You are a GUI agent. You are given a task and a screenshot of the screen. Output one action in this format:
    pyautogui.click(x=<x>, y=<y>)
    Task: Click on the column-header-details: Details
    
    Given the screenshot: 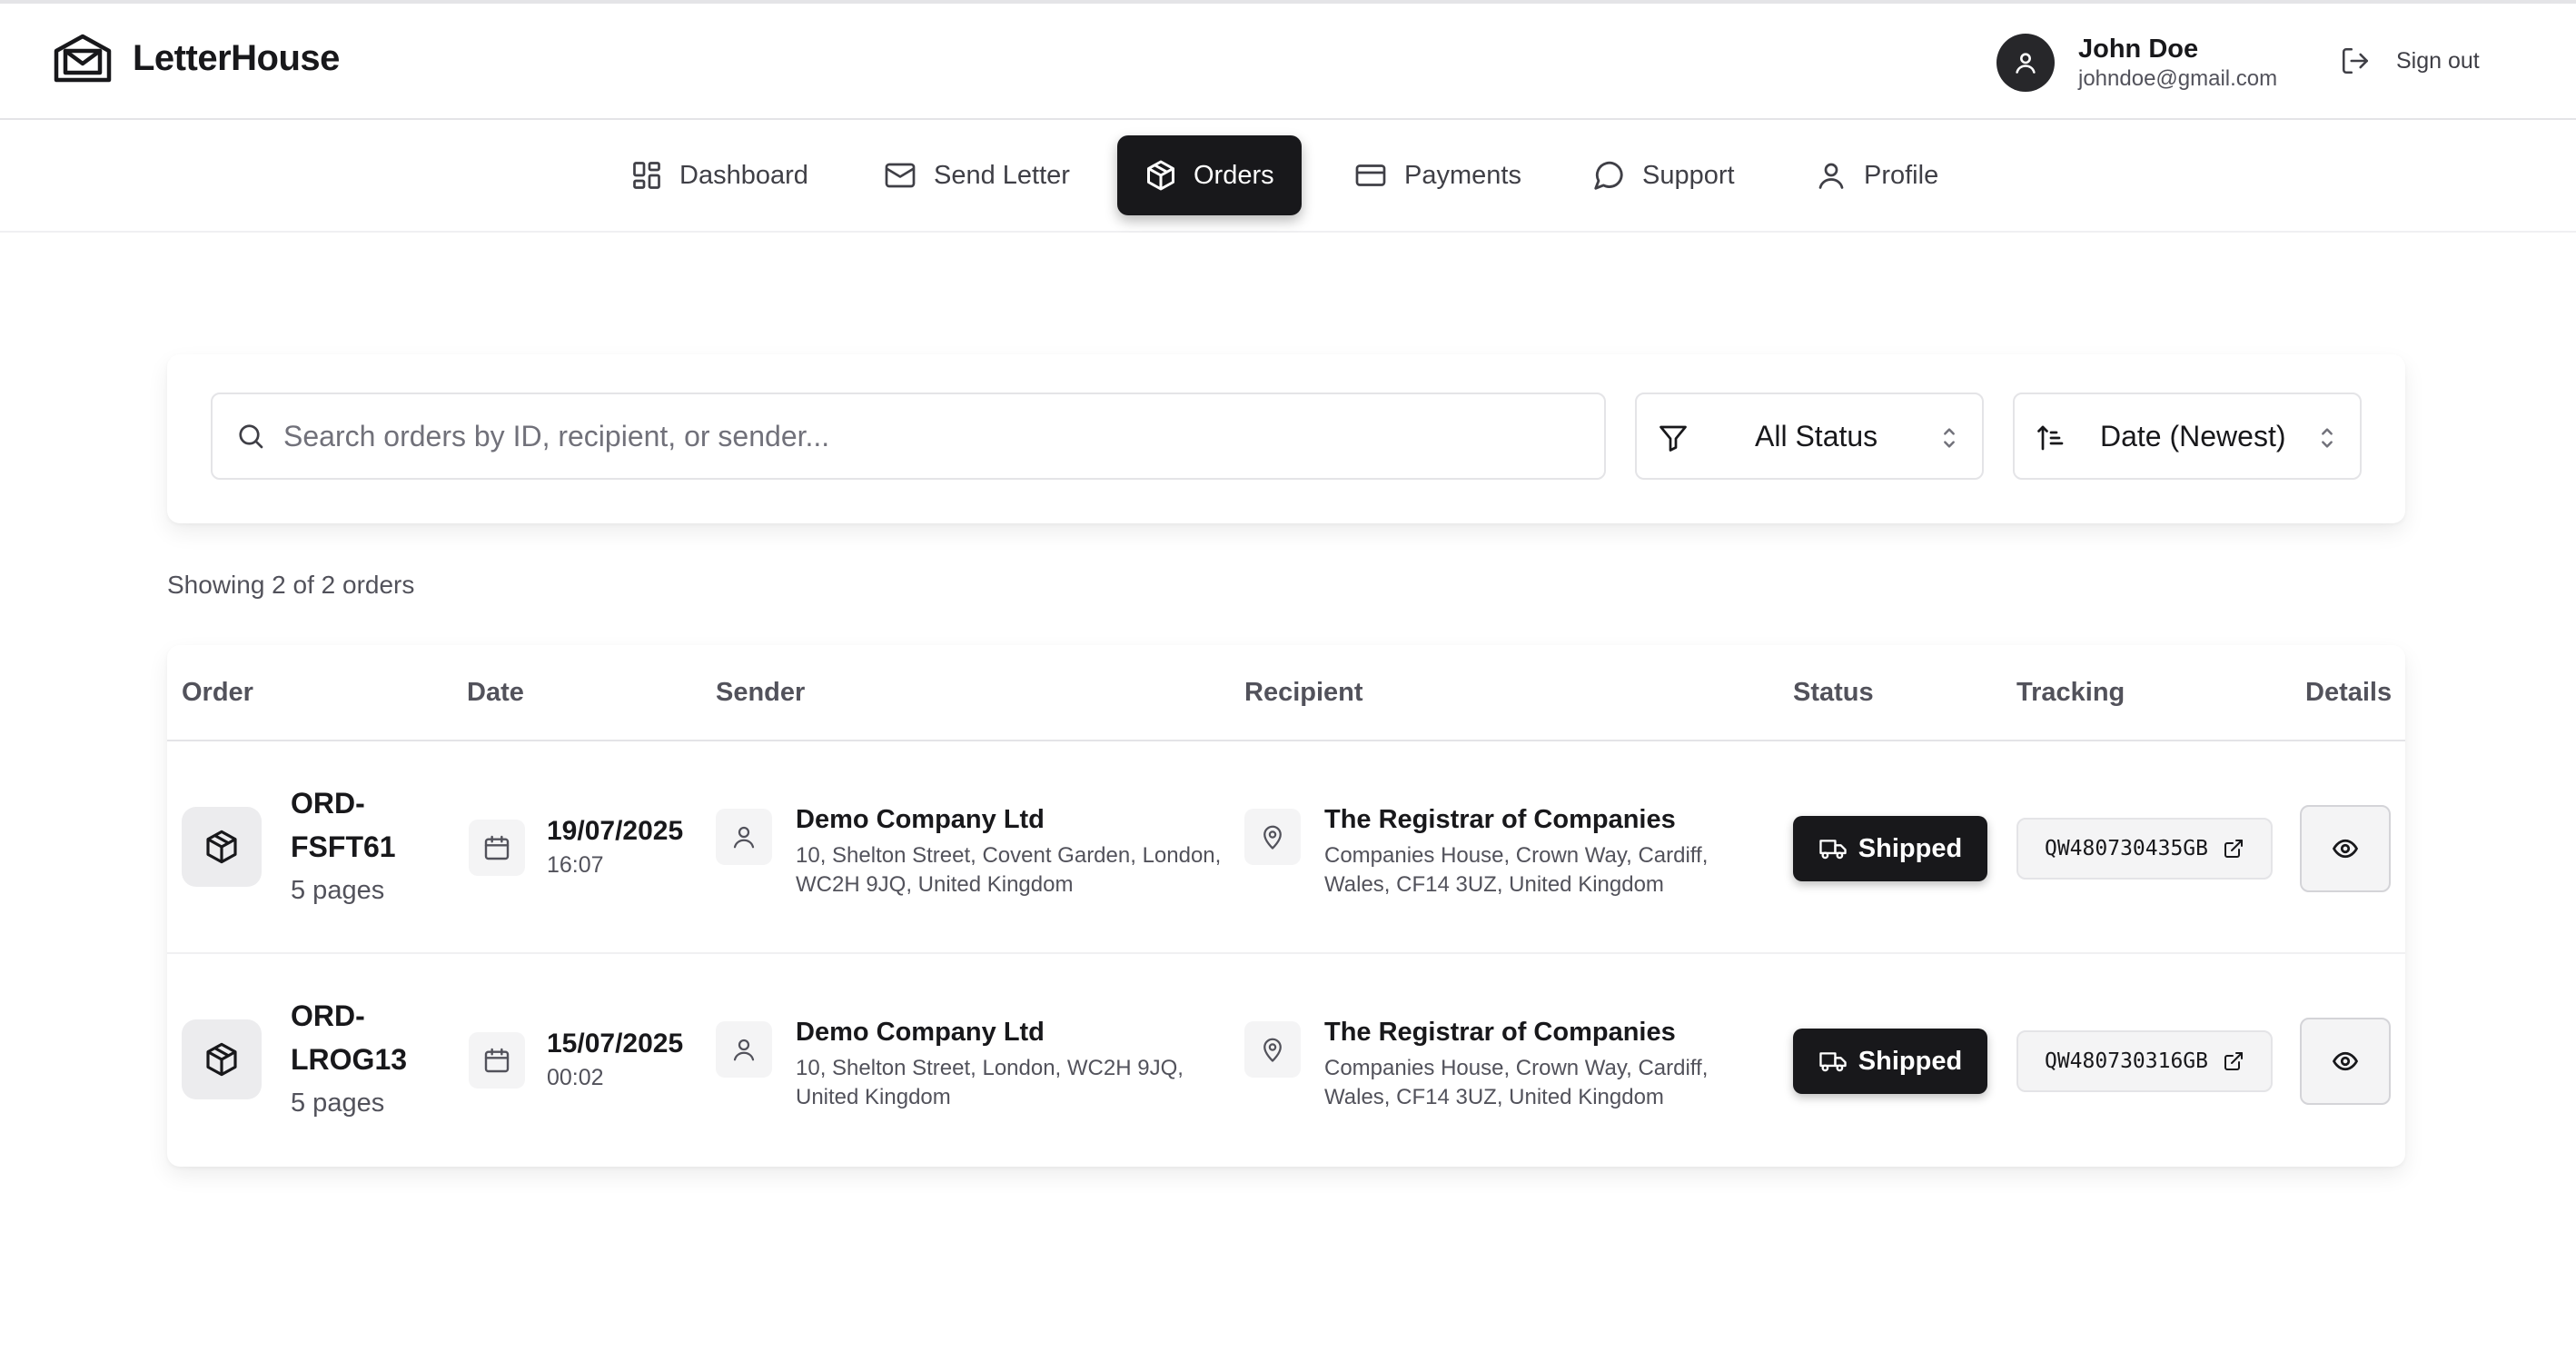 What is the action you would take?
    pyautogui.click(x=2349, y=692)
    